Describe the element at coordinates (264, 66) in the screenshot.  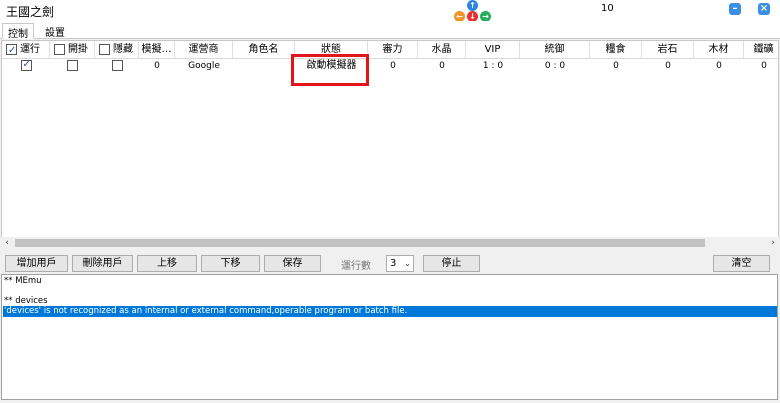
I see `role-cell` at that location.